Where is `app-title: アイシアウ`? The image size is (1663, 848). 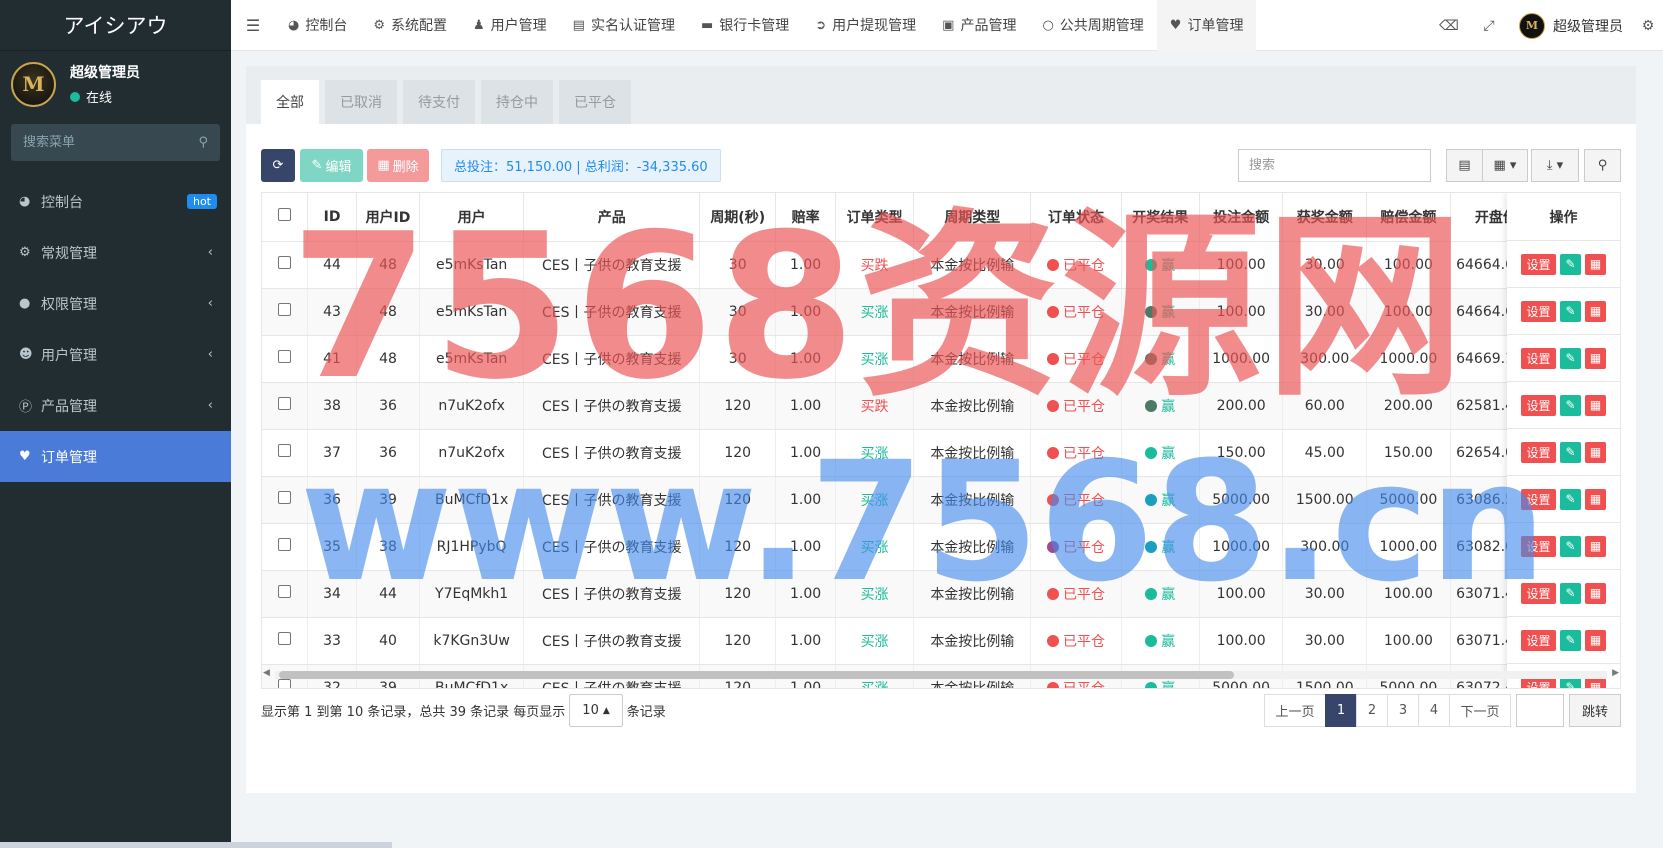
app-title: アイシアウ is located at coordinates (115, 25).